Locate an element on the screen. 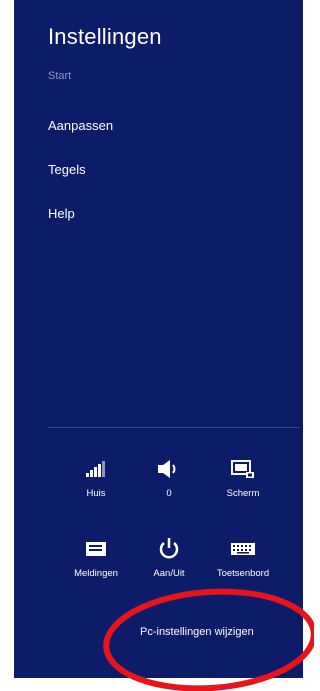 The height and width of the screenshot is (691, 320). change-pc-settings-link: Pc-instellingen wijzigen is located at coordinates (197, 632).